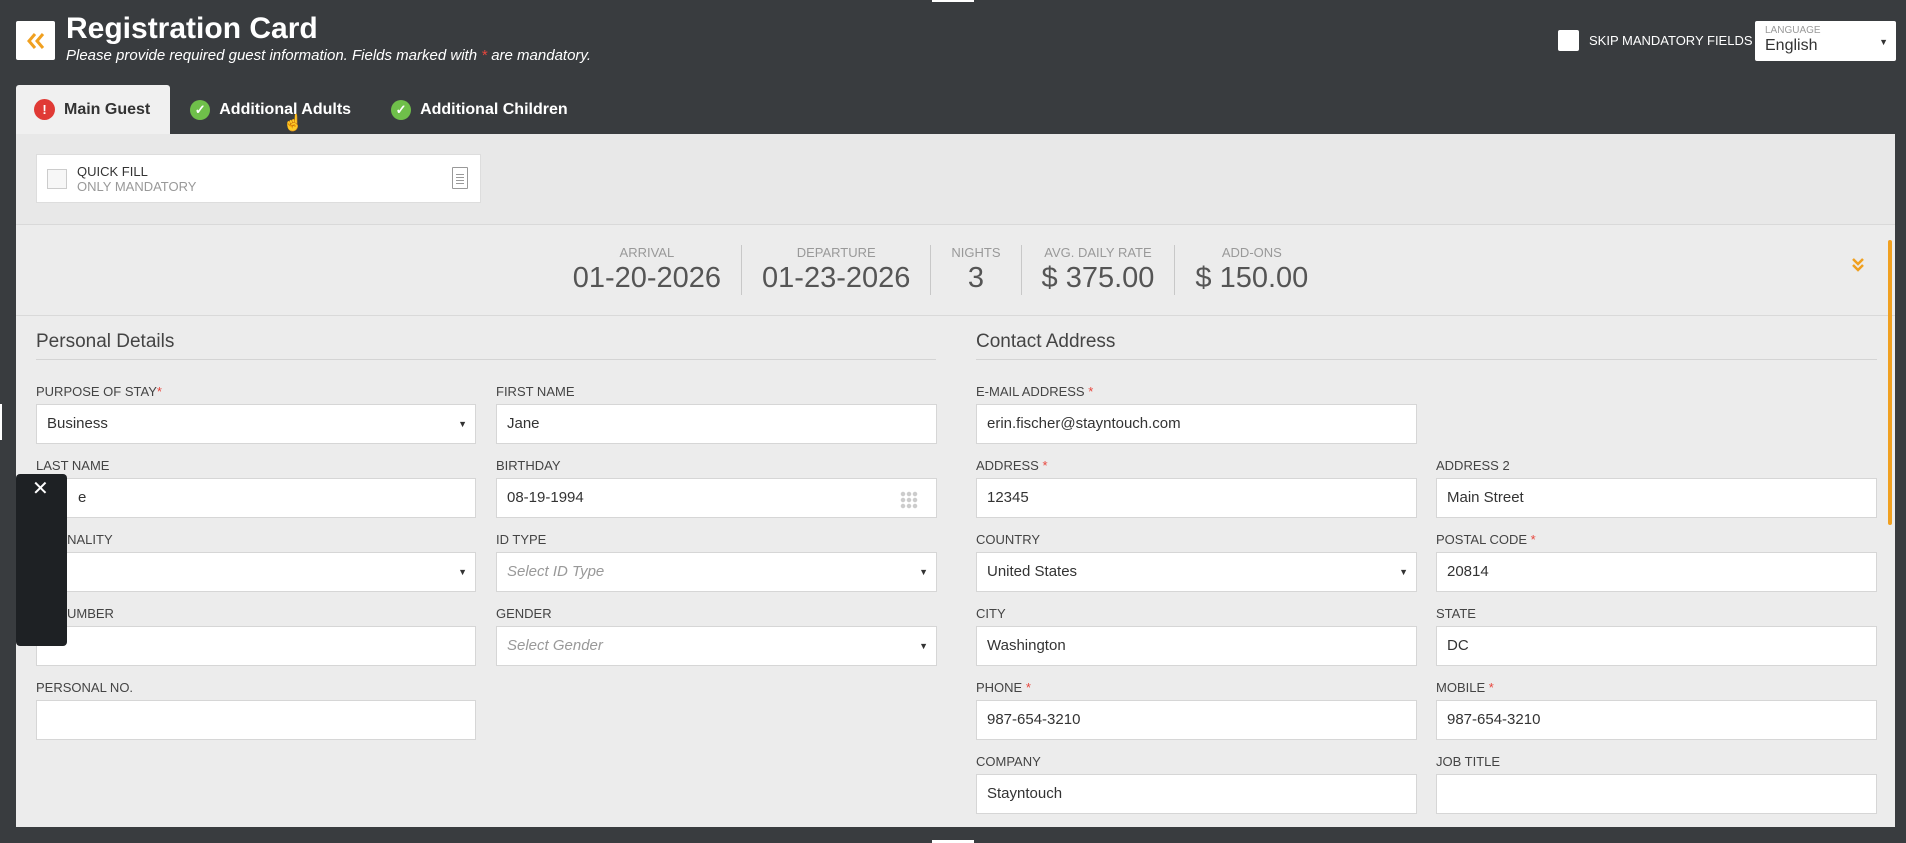 The width and height of the screenshot is (1906, 843). Describe the element at coordinates (256, 720) in the screenshot. I see `personal-no-input` at that location.